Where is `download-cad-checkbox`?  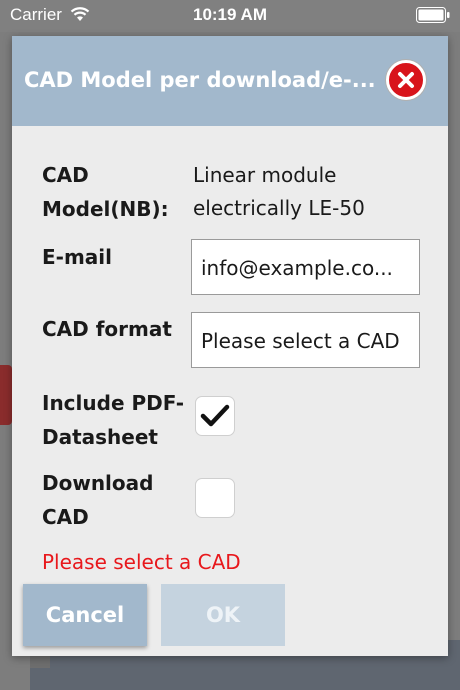
download-cad-checkbox is located at coordinates (215, 498).